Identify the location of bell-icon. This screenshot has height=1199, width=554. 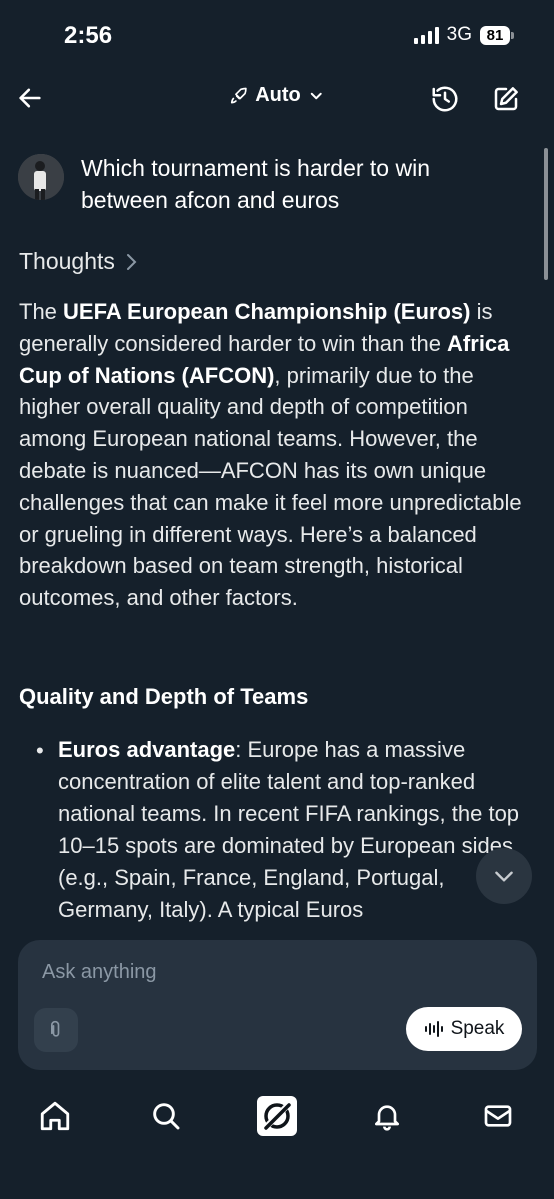
(387, 1116).